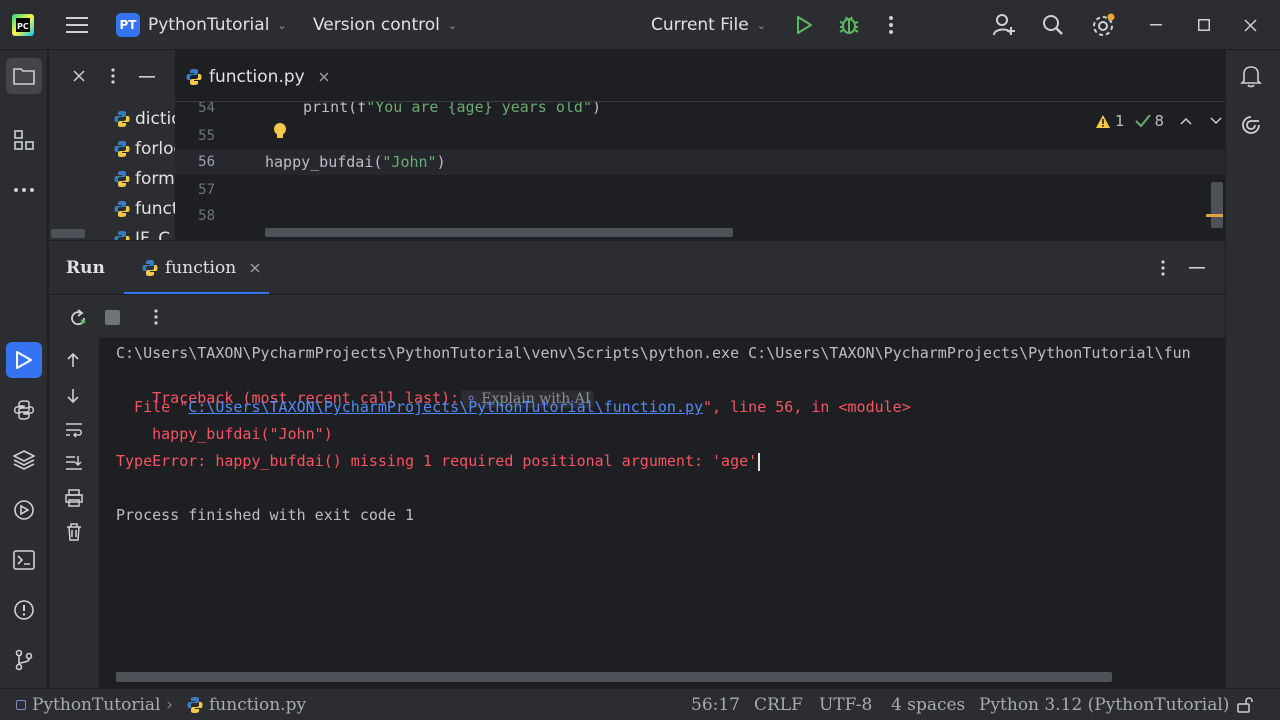 The height and width of the screenshot is (720, 1280). I want to click on more-tools-icon, so click(24, 190).